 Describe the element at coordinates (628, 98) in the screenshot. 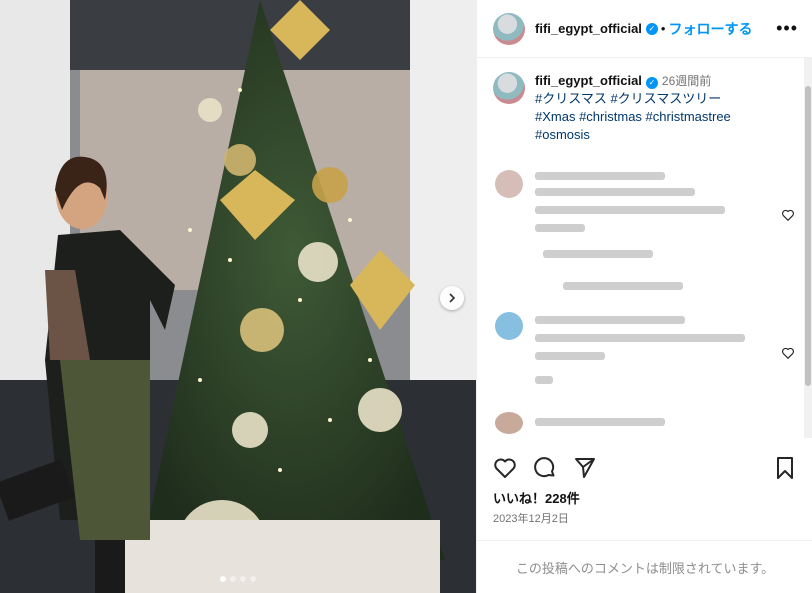

I see `caption-hashtags-line1: #クリスマス #クリスマスツリー` at that location.